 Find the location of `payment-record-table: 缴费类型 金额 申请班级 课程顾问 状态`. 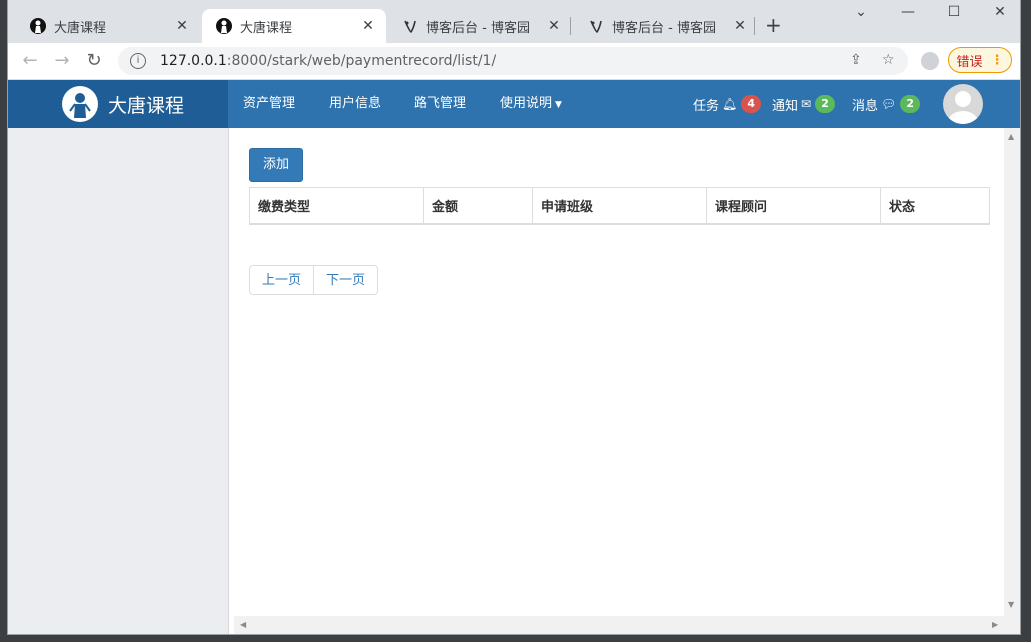

payment-record-table: 缴费类型 金额 申请班级 课程顾问 状态 is located at coordinates (619, 206).